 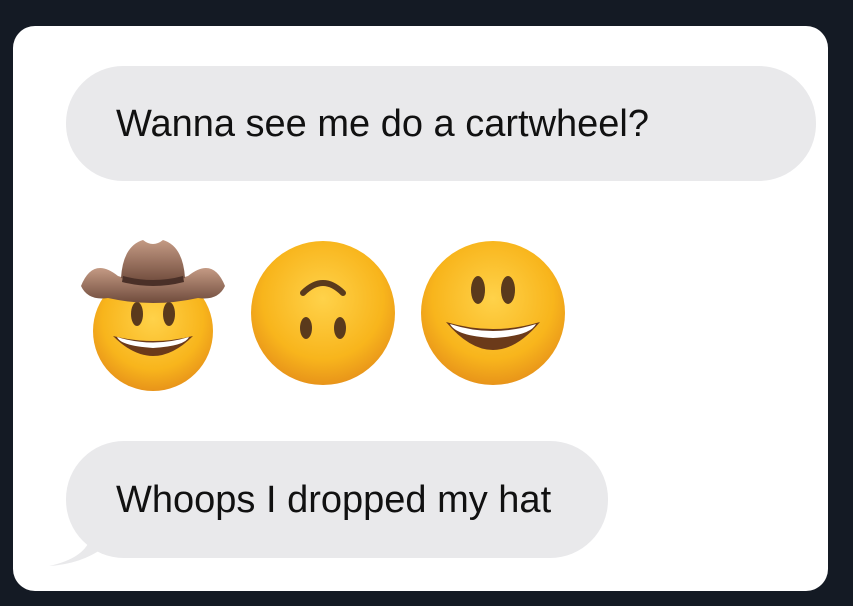 I want to click on upside-down-face-icon, so click(x=323, y=313).